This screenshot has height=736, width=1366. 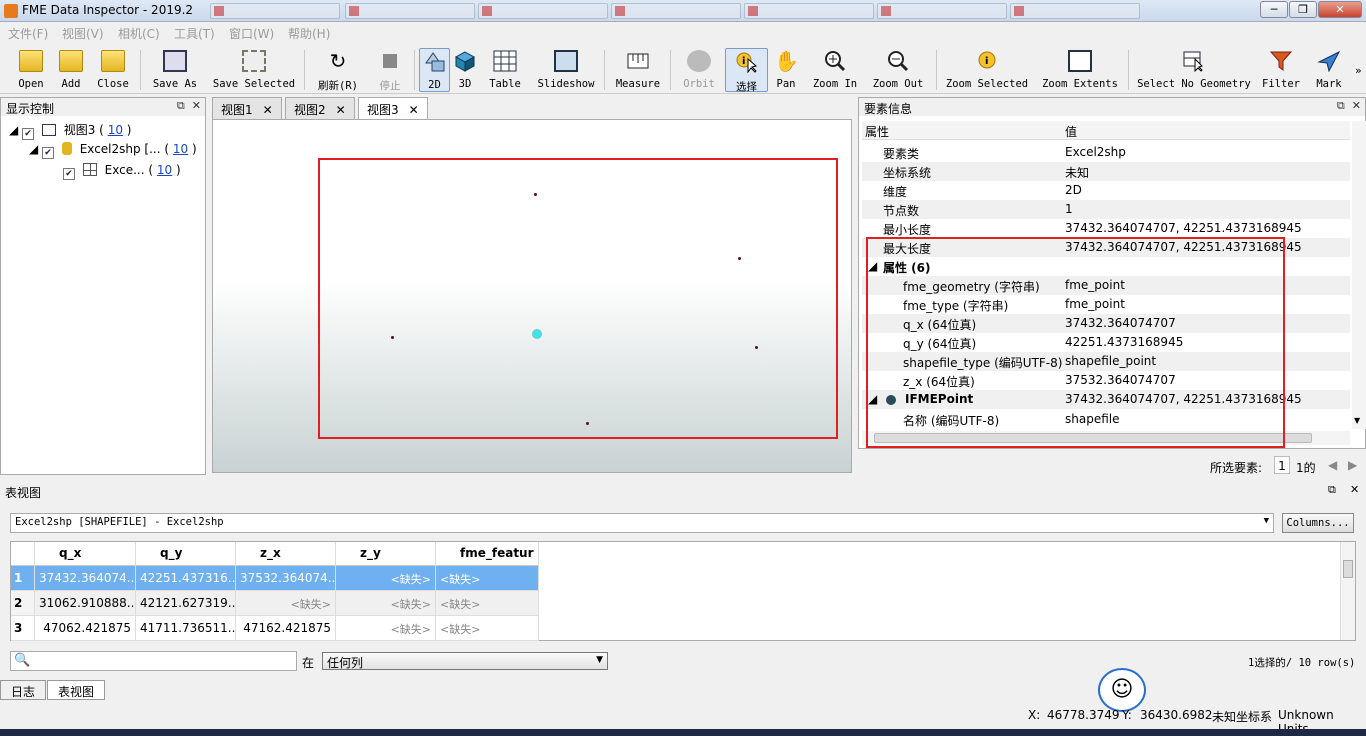 I want to click on filter-button: Filter, so click(x=1281, y=70).